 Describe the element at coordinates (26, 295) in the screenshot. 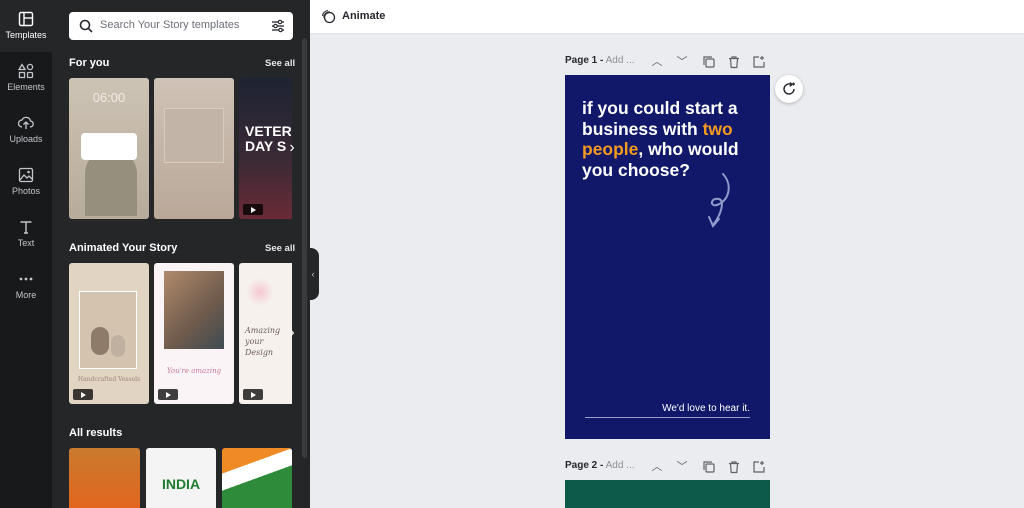

I see `rail-label: More` at that location.